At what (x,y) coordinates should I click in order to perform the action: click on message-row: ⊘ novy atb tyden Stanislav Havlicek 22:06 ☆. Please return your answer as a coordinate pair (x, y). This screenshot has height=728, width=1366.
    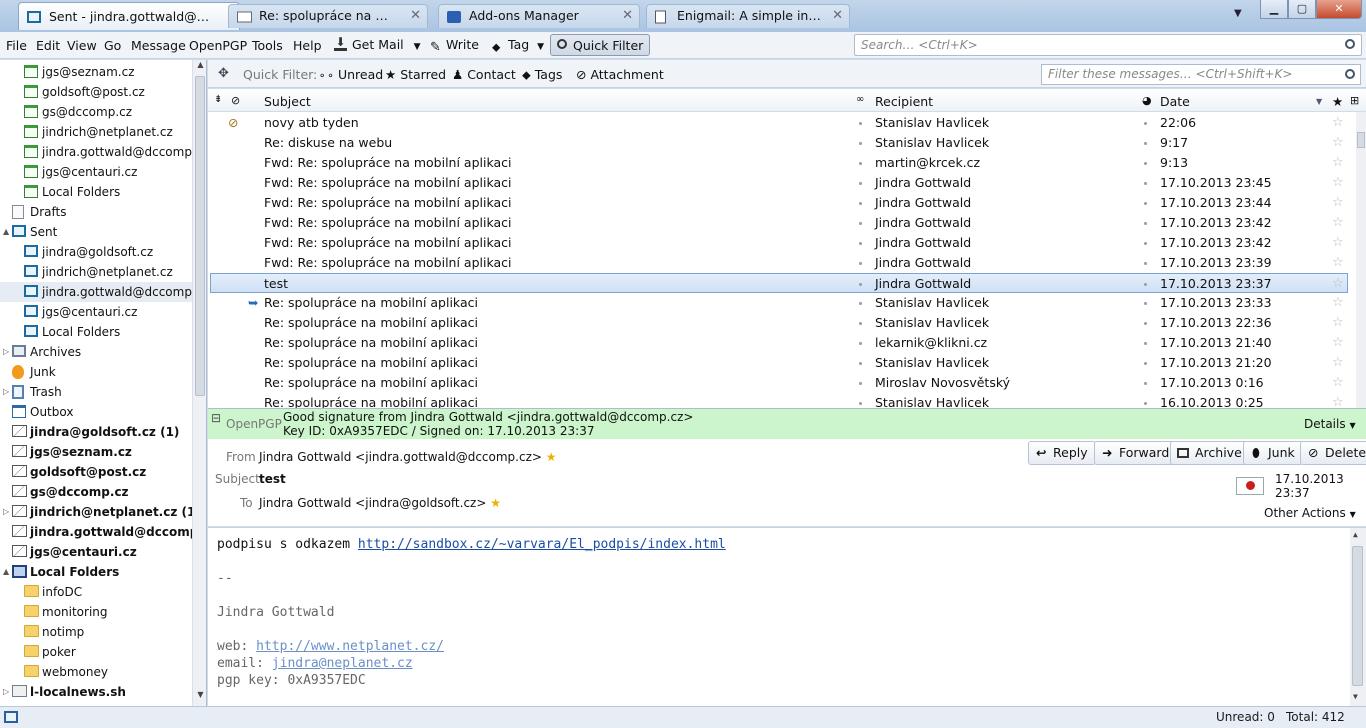
    Looking at the image, I should click on (778, 123).